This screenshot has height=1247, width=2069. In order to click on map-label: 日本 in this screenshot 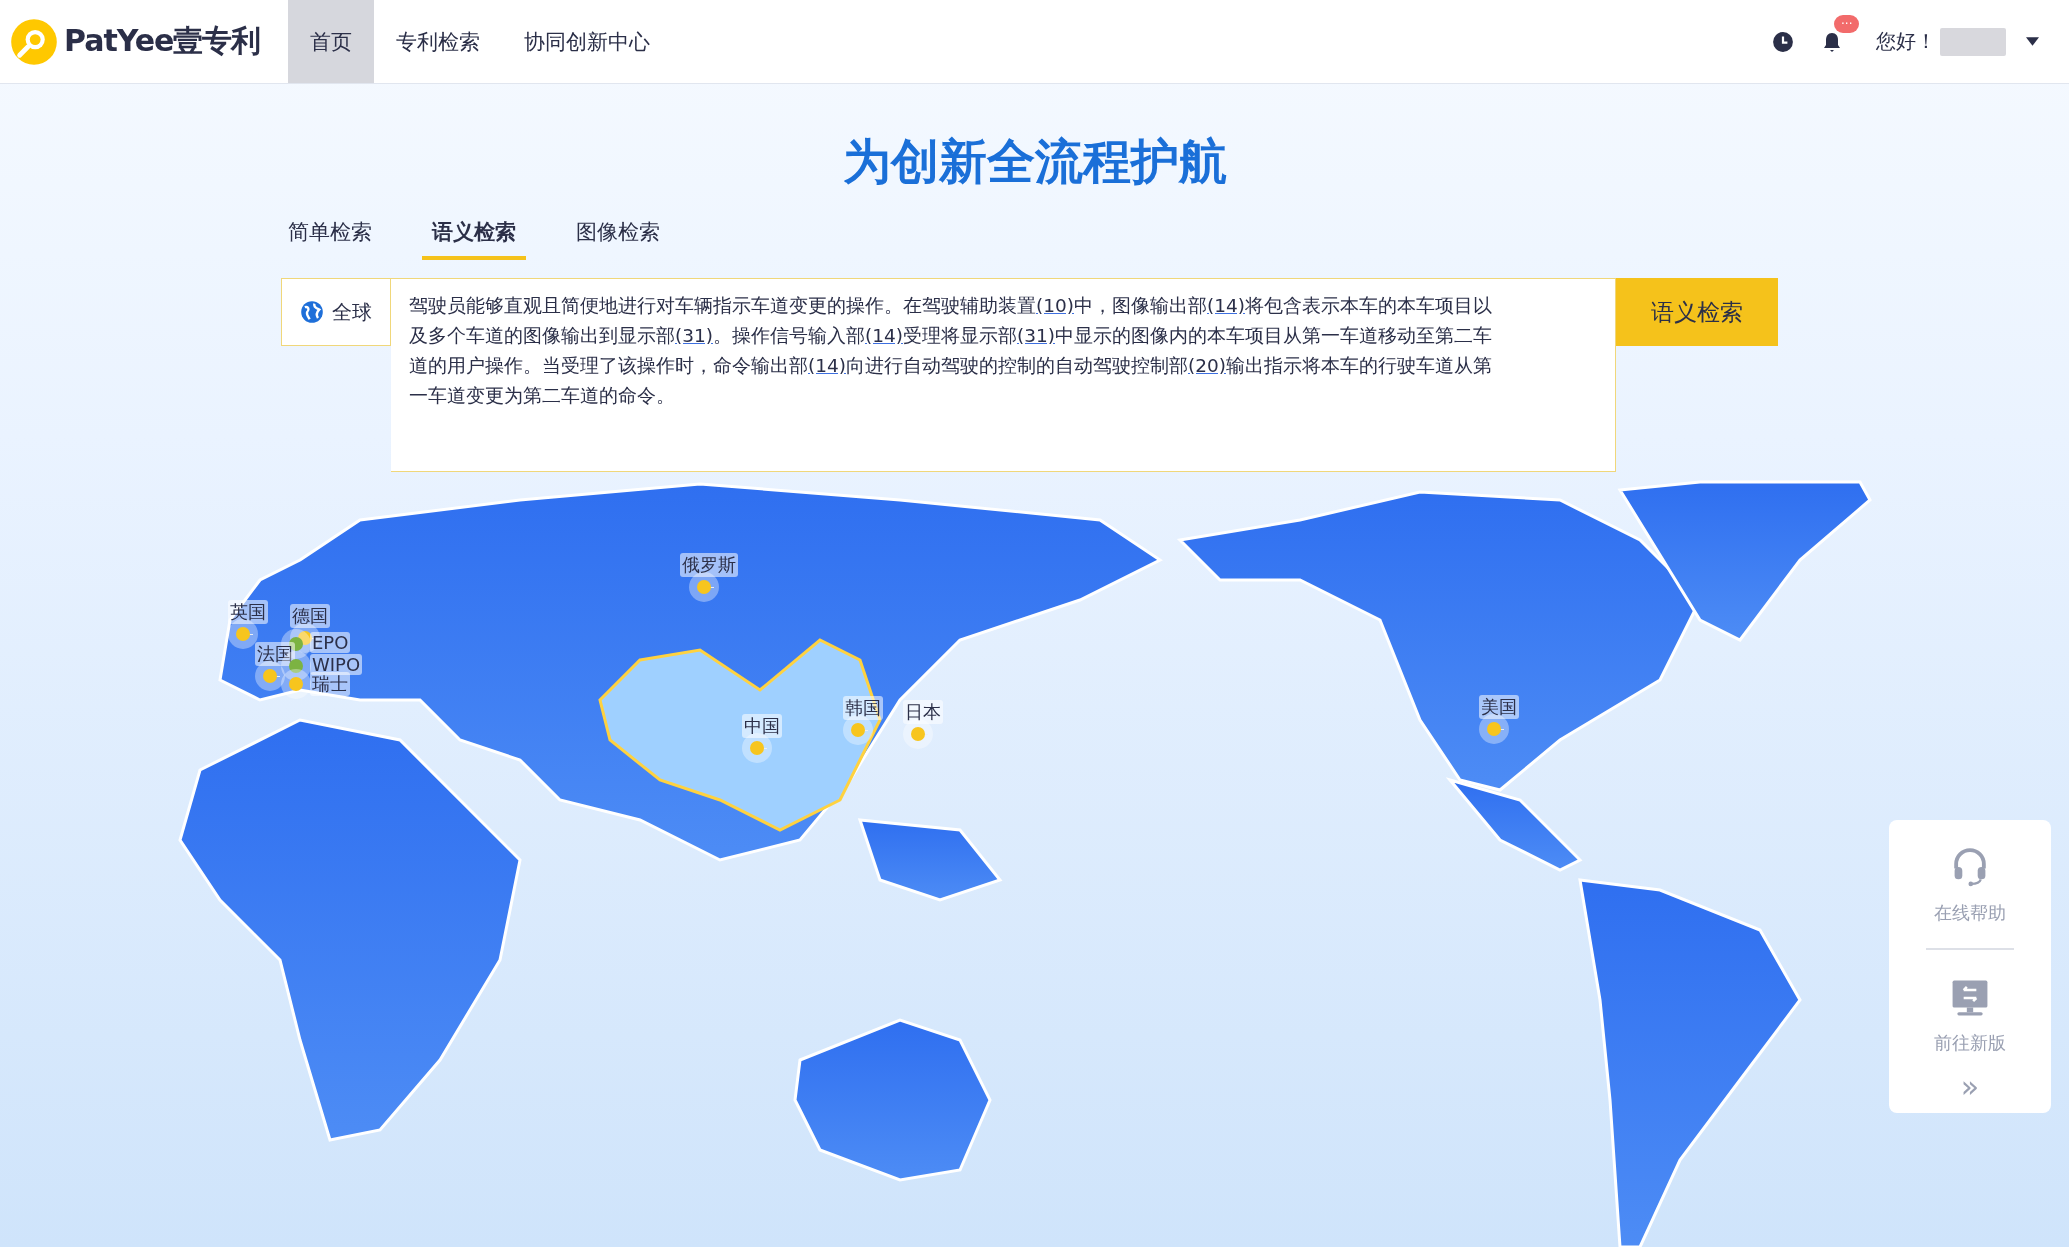, I will do `click(923, 712)`.